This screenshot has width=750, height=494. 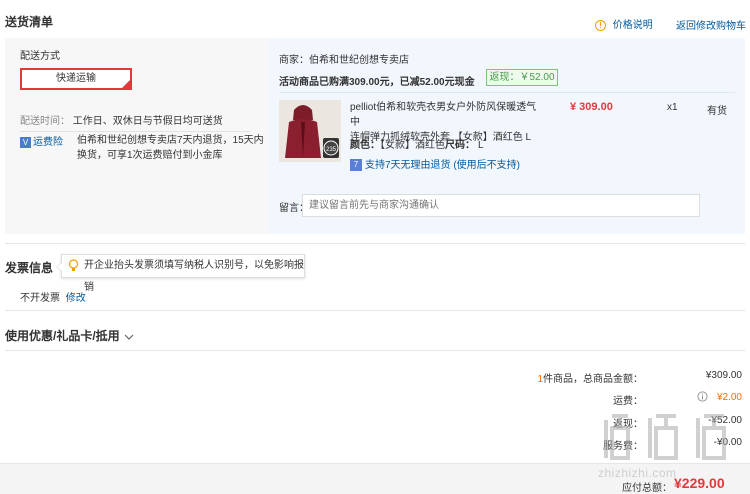 I want to click on summary-total: ¥309.00, so click(x=723, y=375).